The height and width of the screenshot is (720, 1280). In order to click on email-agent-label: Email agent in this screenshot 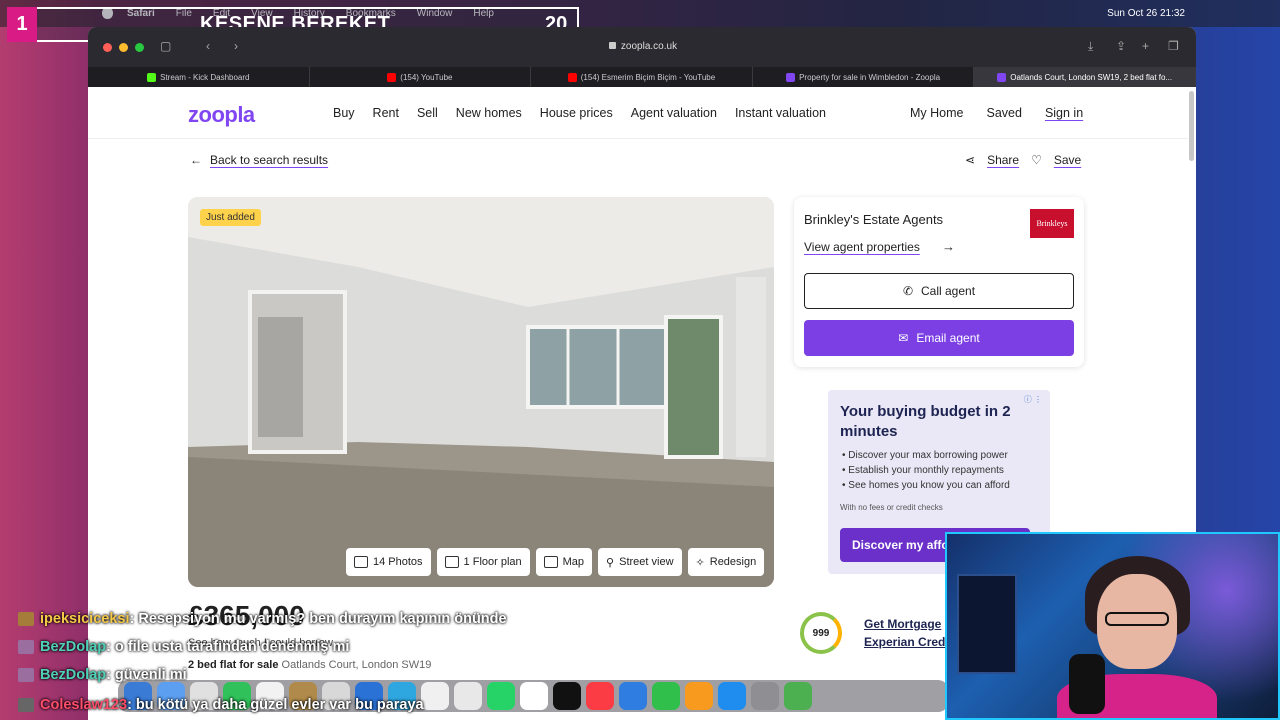, I will do `click(948, 338)`.